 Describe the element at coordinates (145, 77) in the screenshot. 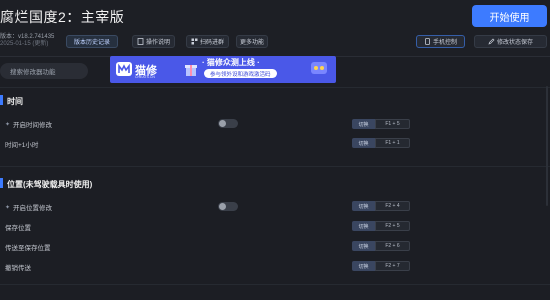

I see `banner-brand-sub: CHEATS.CN` at that location.